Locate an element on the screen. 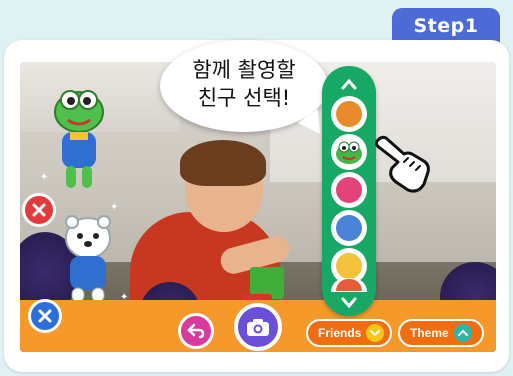  bubble-line-1: 함께 촬영할 is located at coordinates (244, 70).